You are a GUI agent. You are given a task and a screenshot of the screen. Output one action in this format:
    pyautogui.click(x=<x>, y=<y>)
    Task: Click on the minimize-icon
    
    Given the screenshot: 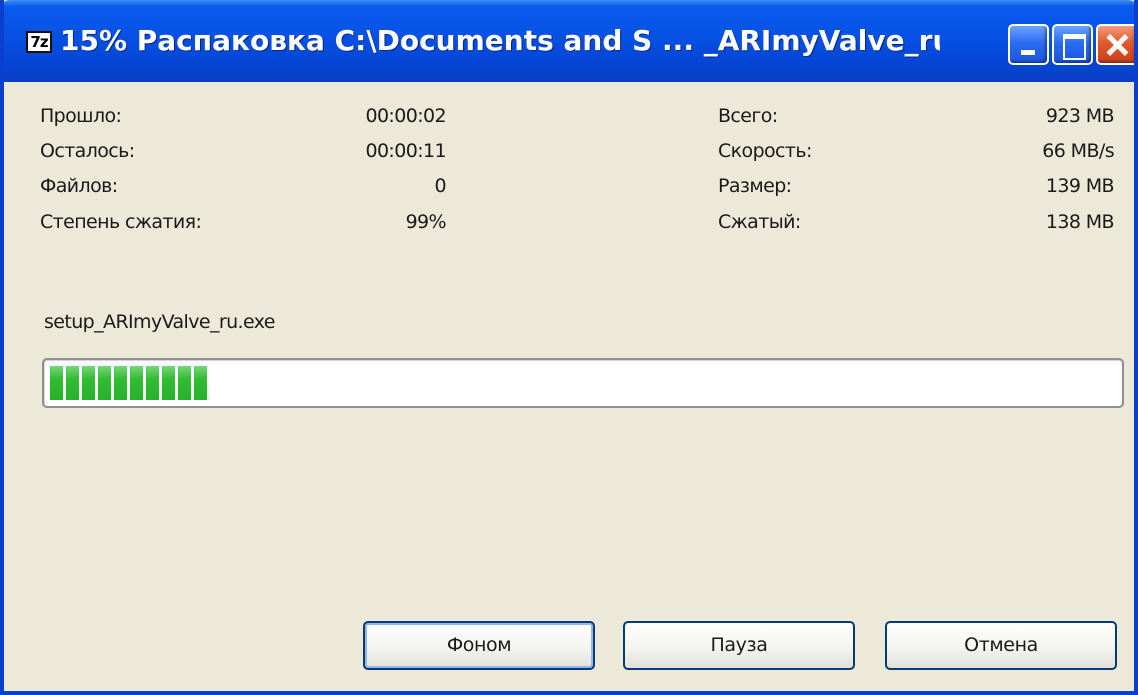 What is the action you would take?
    pyautogui.click(x=1028, y=44)
    